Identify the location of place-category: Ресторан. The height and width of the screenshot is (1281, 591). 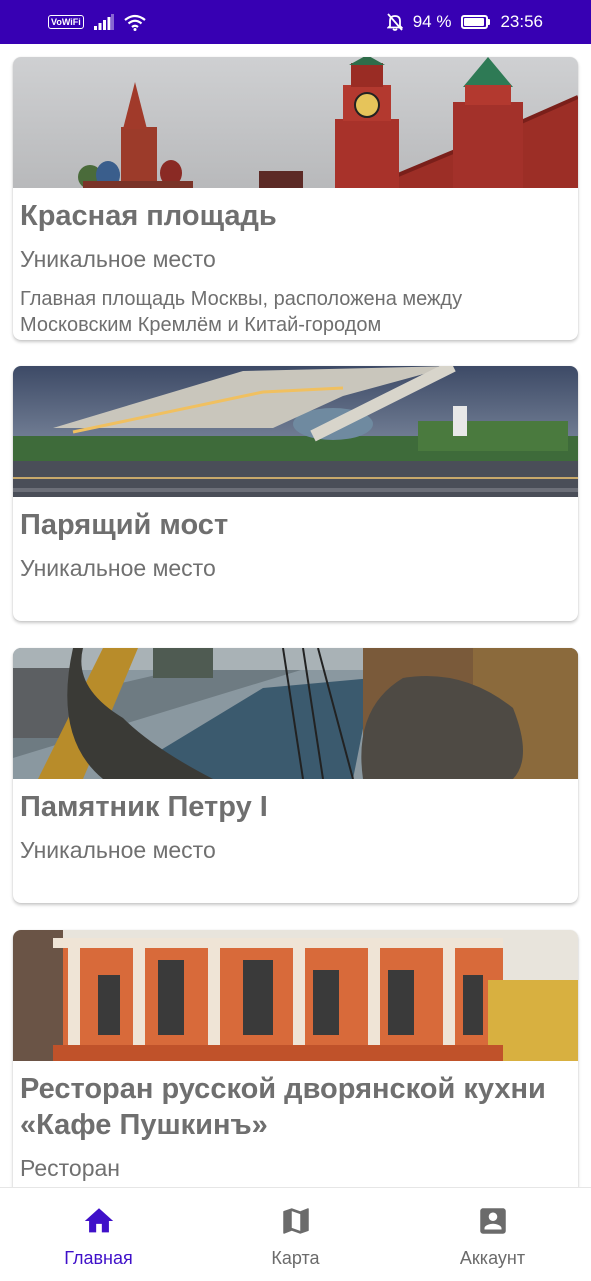
(70, 1168).